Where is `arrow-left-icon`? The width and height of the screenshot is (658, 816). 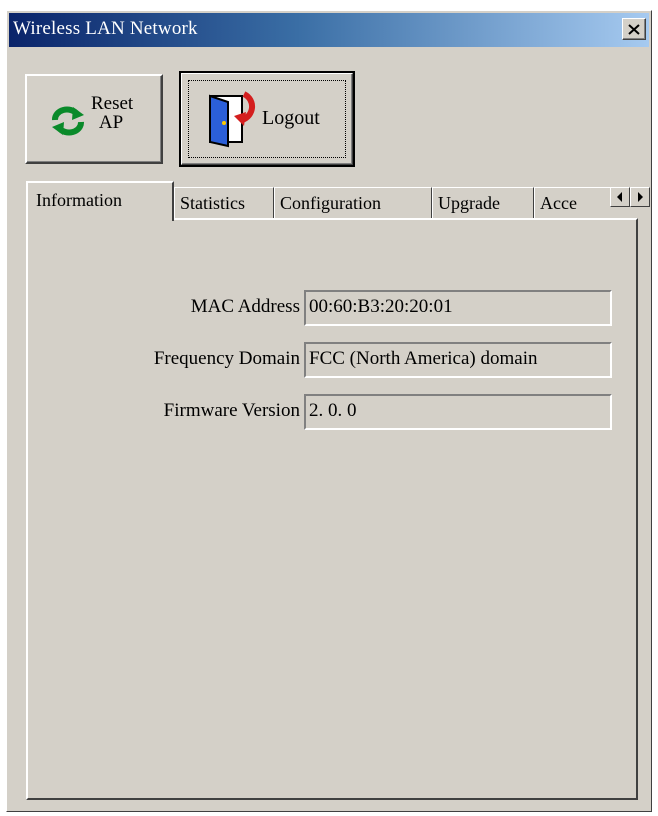
arrow-left-icon is located at coordinates (619, 197).